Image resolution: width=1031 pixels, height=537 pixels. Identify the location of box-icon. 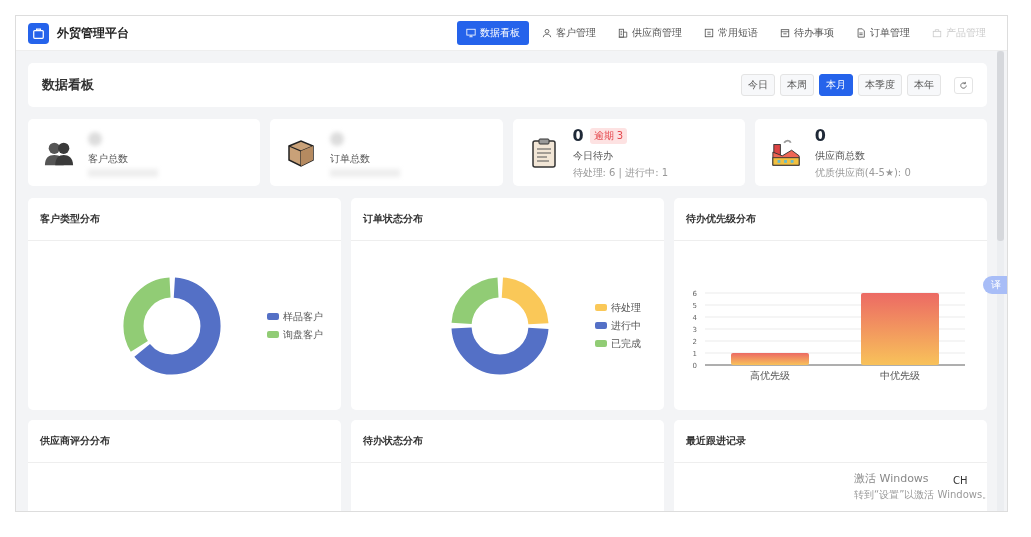
(937, 33).